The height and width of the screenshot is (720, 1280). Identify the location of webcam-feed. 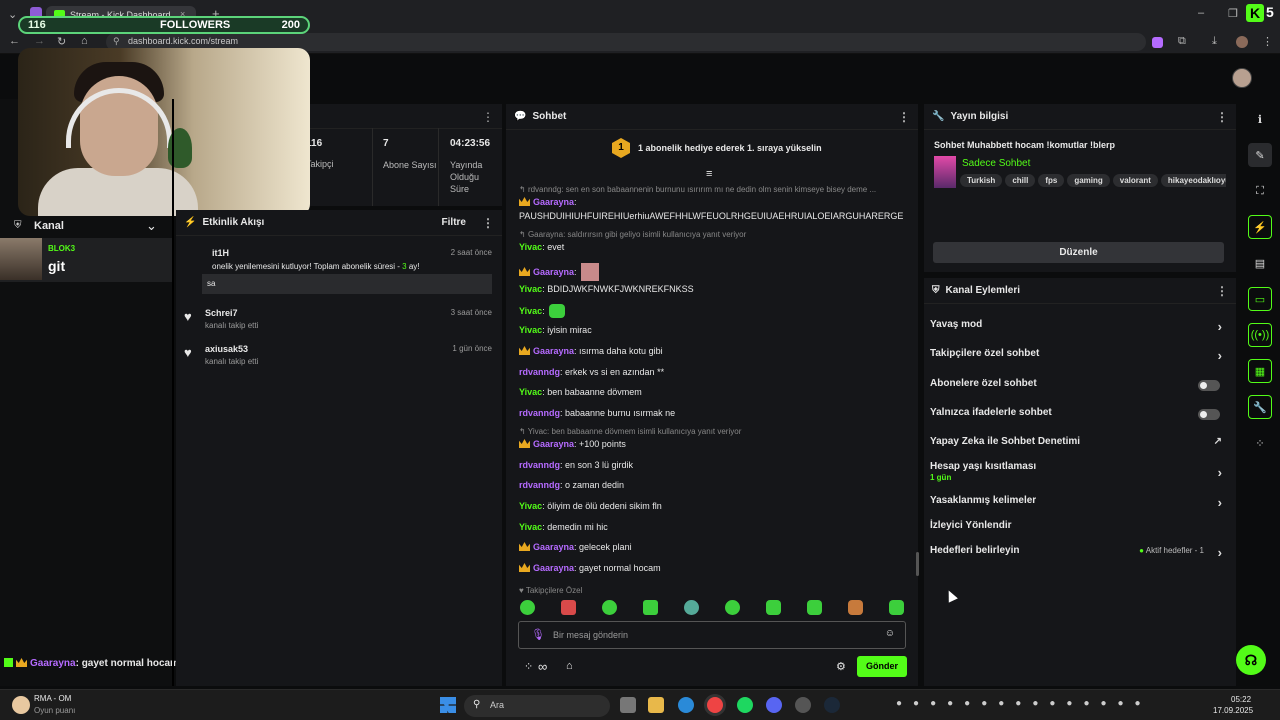
(164, 132).